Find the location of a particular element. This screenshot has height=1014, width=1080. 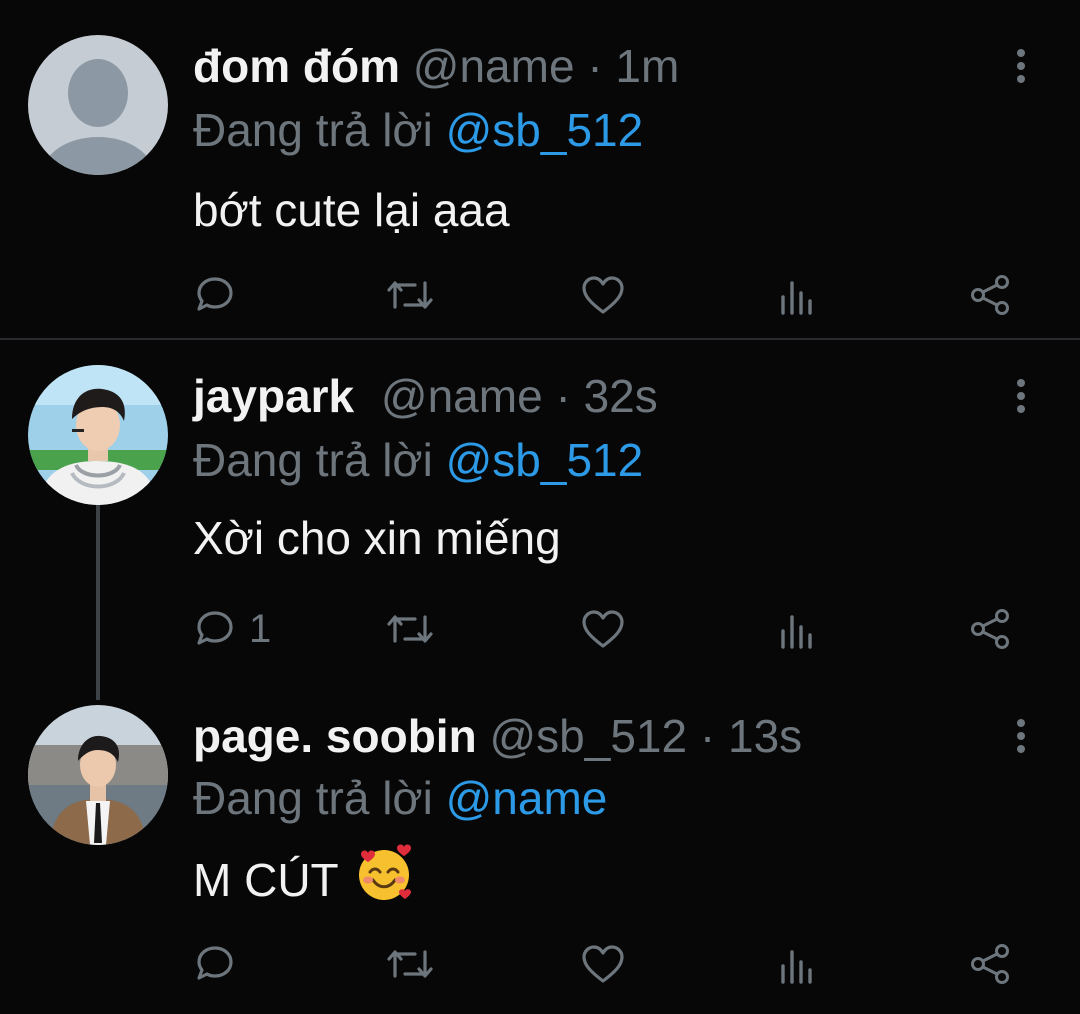

timestamp: 32s is located at coordinates (621, 396).